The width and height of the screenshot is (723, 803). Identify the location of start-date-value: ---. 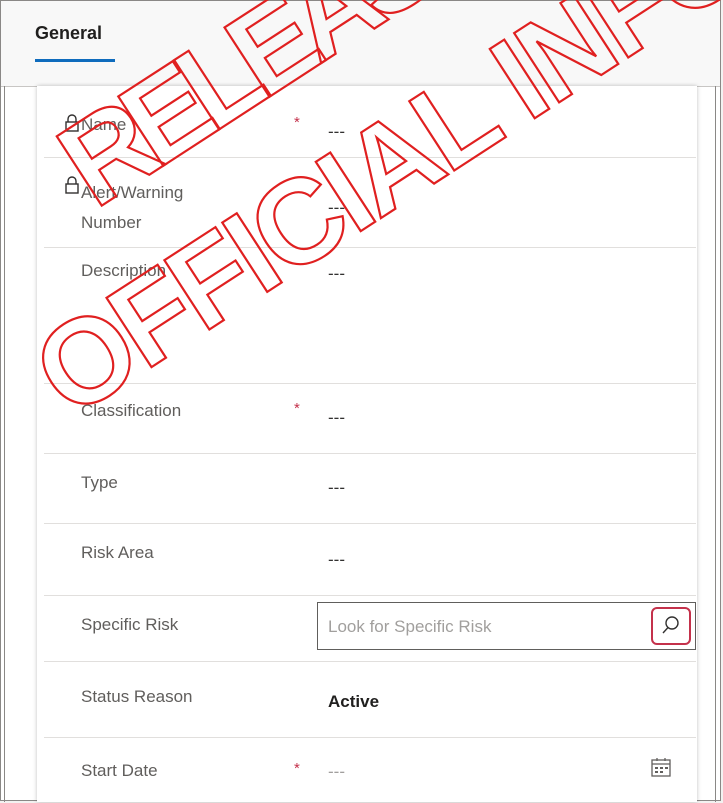
(336, 772).